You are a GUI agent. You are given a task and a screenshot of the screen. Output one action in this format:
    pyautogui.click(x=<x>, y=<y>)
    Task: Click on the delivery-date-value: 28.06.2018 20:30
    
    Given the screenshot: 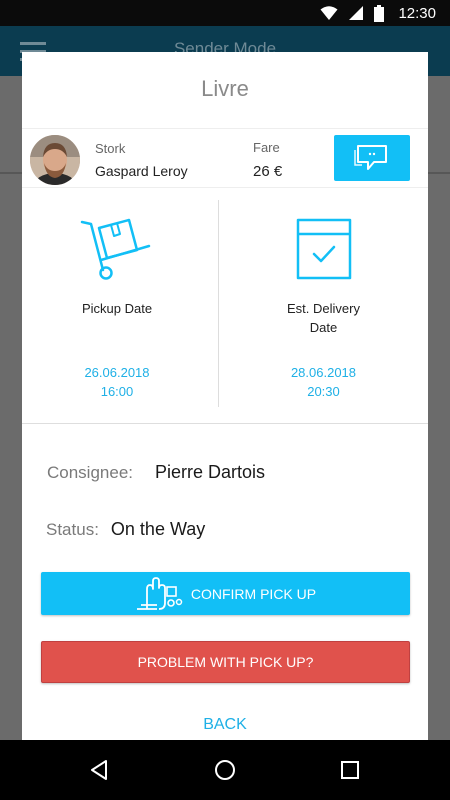 What is the action you would take?
    pyautogui.click(x=323, y=382)
    